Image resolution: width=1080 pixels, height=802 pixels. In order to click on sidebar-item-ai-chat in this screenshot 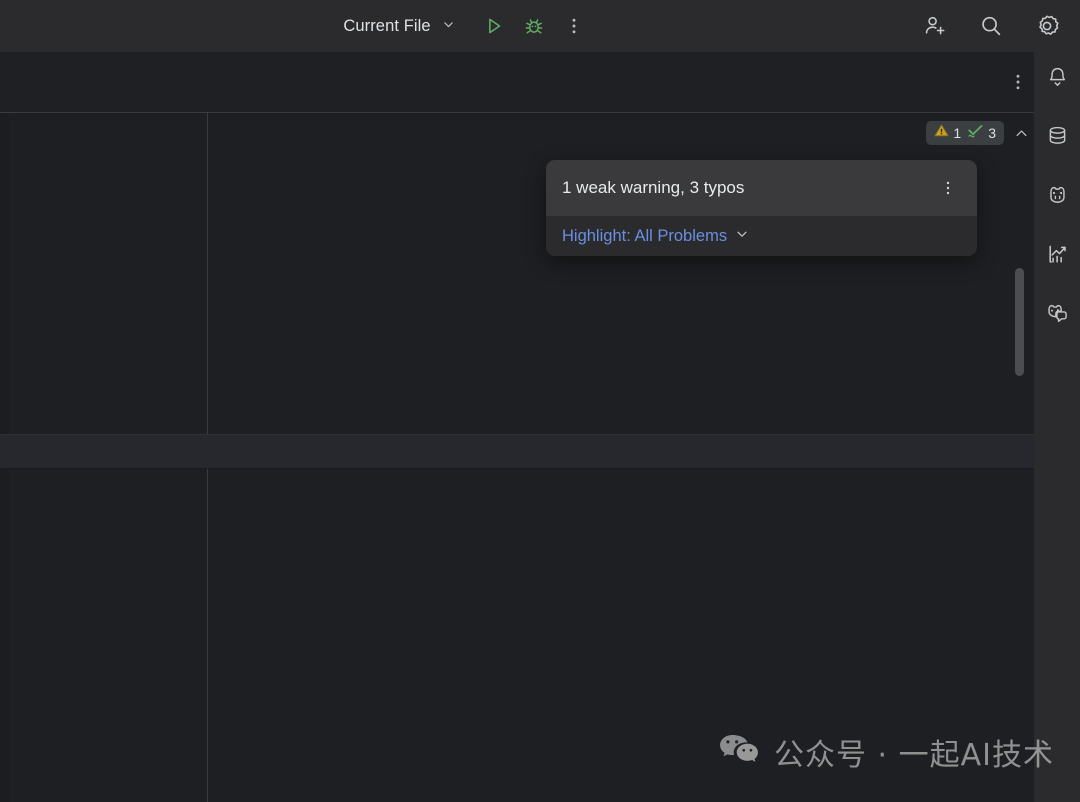, I will do `click(1057, 316)`.